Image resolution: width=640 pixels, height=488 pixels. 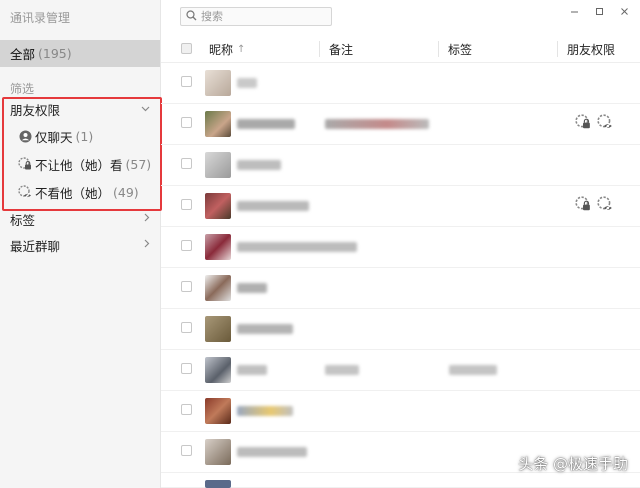 What do you see at coordinates (574, 11) in the screenshot?
I see `minimize-button` at bounding box center [574, 11].